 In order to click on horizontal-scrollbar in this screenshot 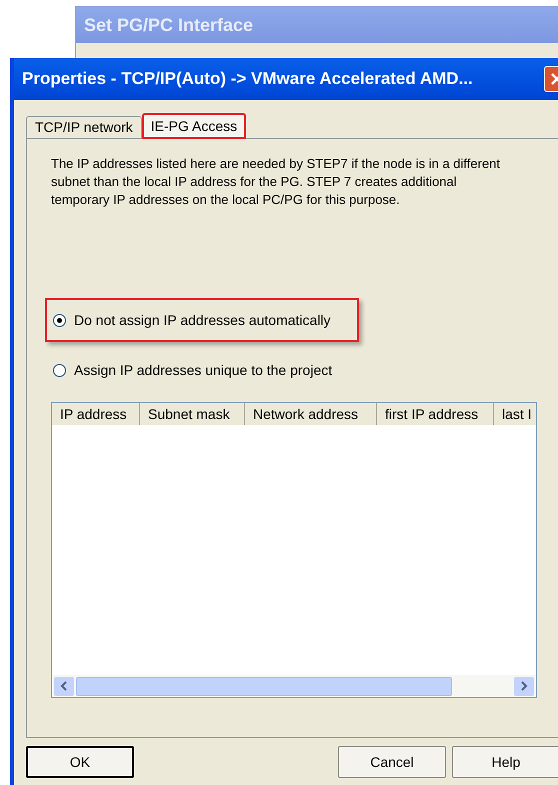, I will do `click(294, 686)`.